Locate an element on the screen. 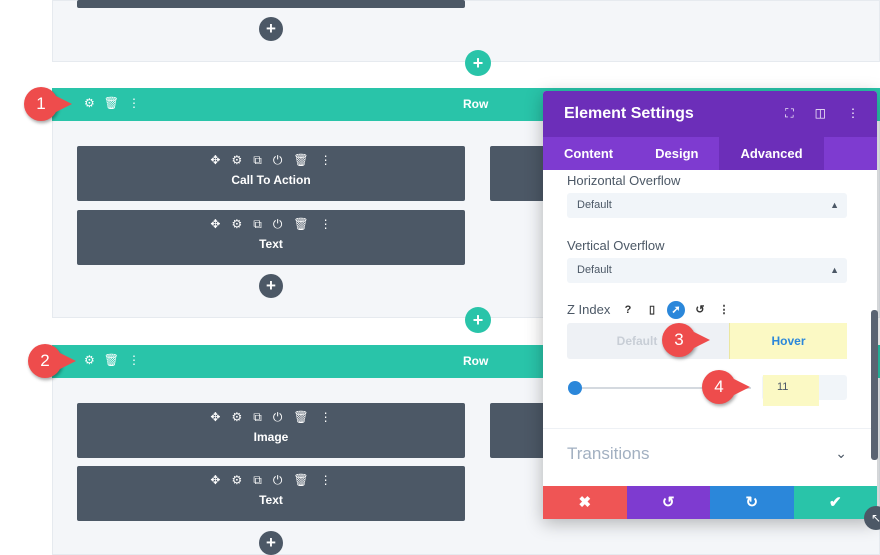 The width and height of the screenshot is (880, 555). step-marker-2: 2 is located at coordinates (52, 361).